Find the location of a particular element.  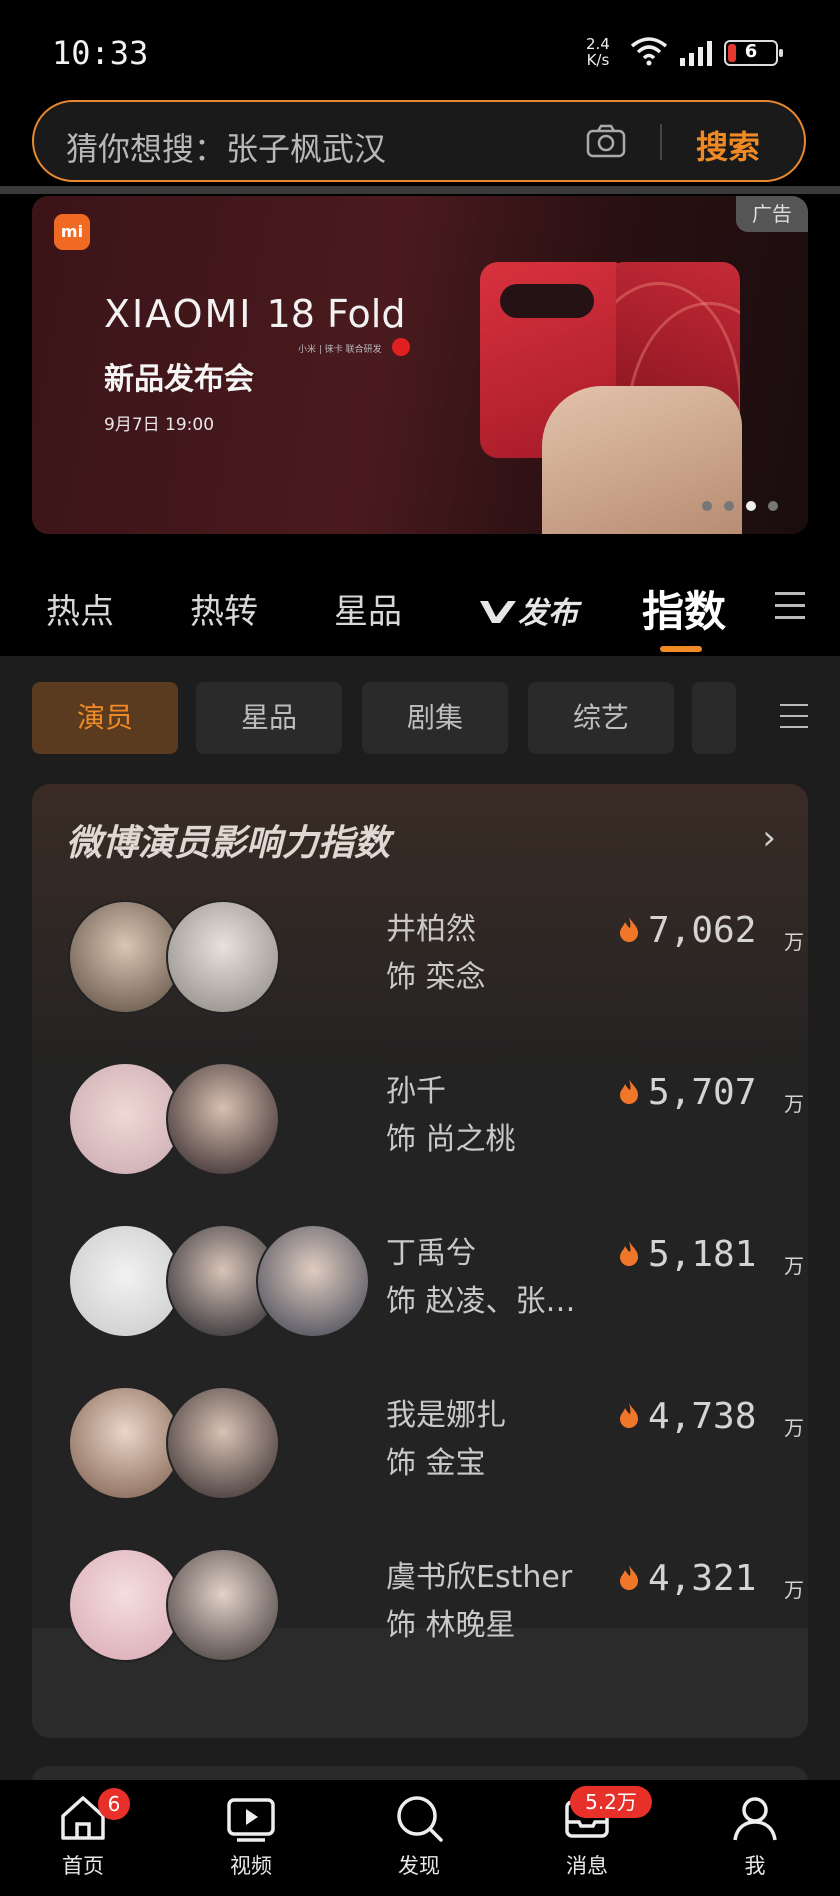

banner-brand: XIAOMI 18 Fold is located at coordinates (254, 314).